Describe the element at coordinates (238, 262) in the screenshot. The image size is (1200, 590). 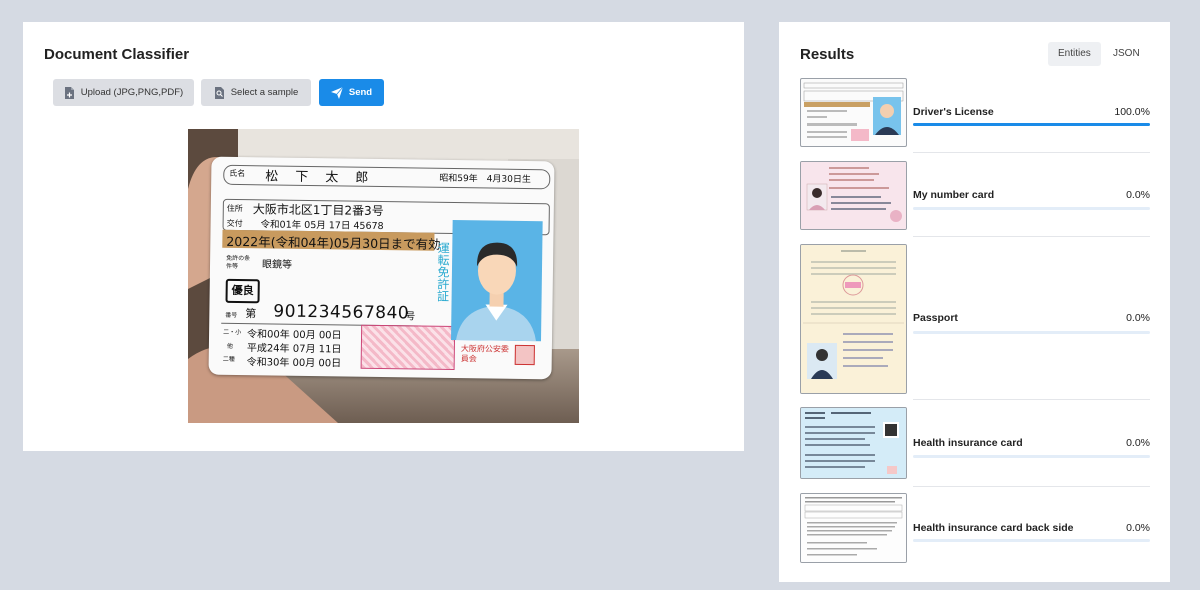
I see `conditions-label: 免許の条件等` at that location.